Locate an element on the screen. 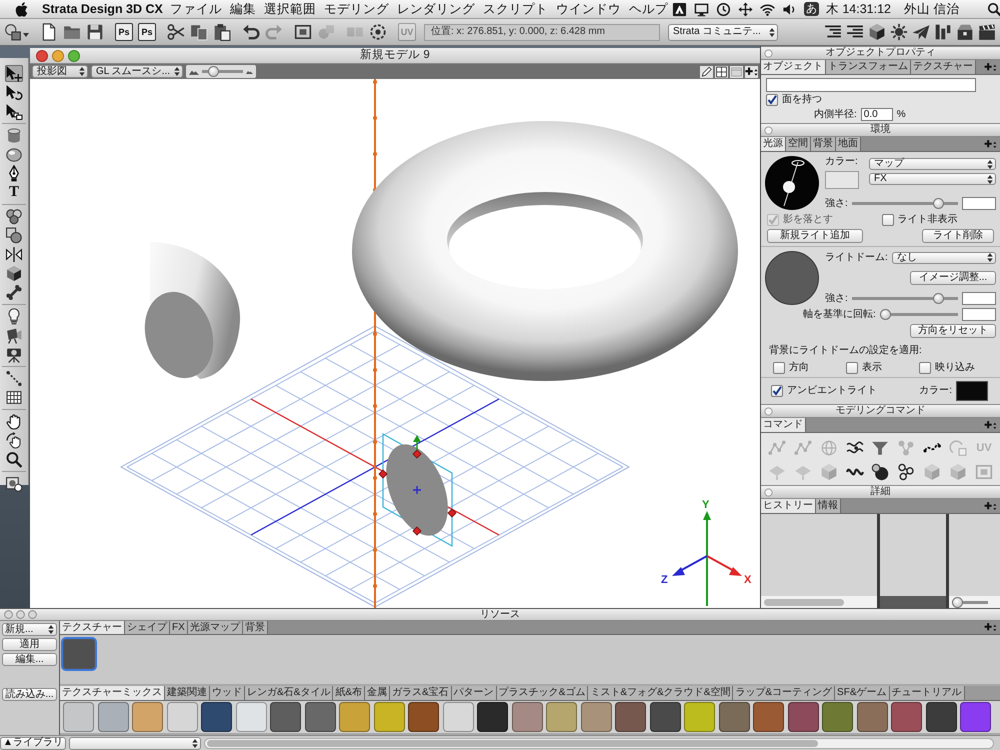 Image resolution: width=1000 pixels, height=750 pixels. move-handle is located at coordinates (417, 442).